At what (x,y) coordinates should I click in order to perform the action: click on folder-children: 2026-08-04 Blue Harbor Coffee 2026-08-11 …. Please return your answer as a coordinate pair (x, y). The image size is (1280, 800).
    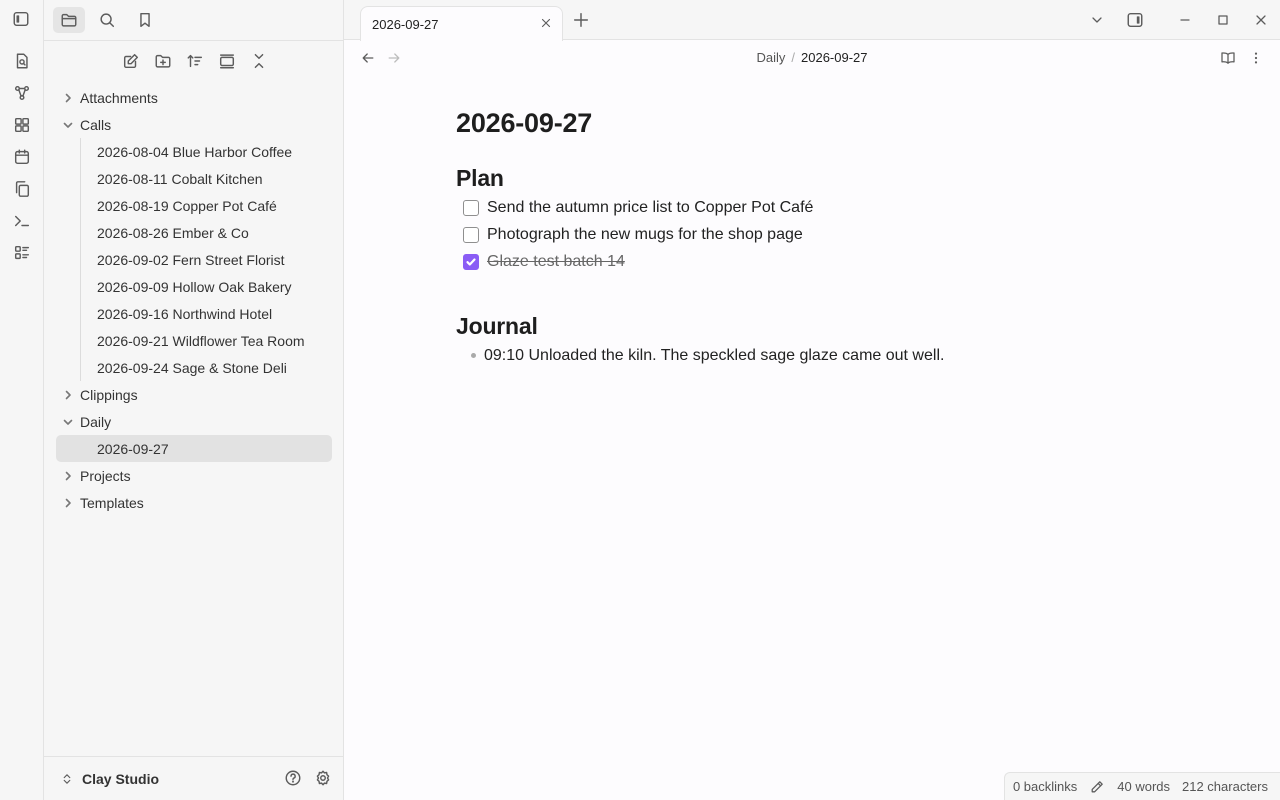
    Looking at the image, I should click on (194, 259).